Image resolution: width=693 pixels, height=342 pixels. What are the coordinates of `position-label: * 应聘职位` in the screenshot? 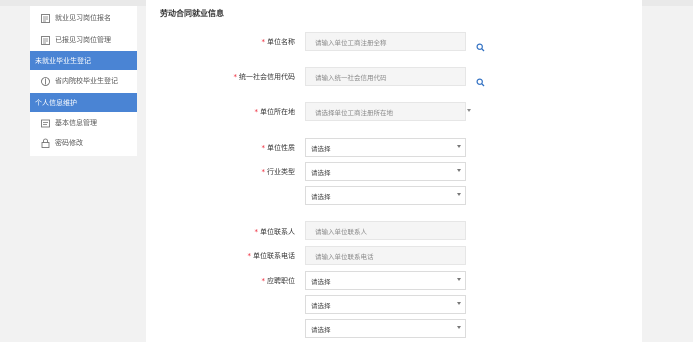 It's located at (278, 281).